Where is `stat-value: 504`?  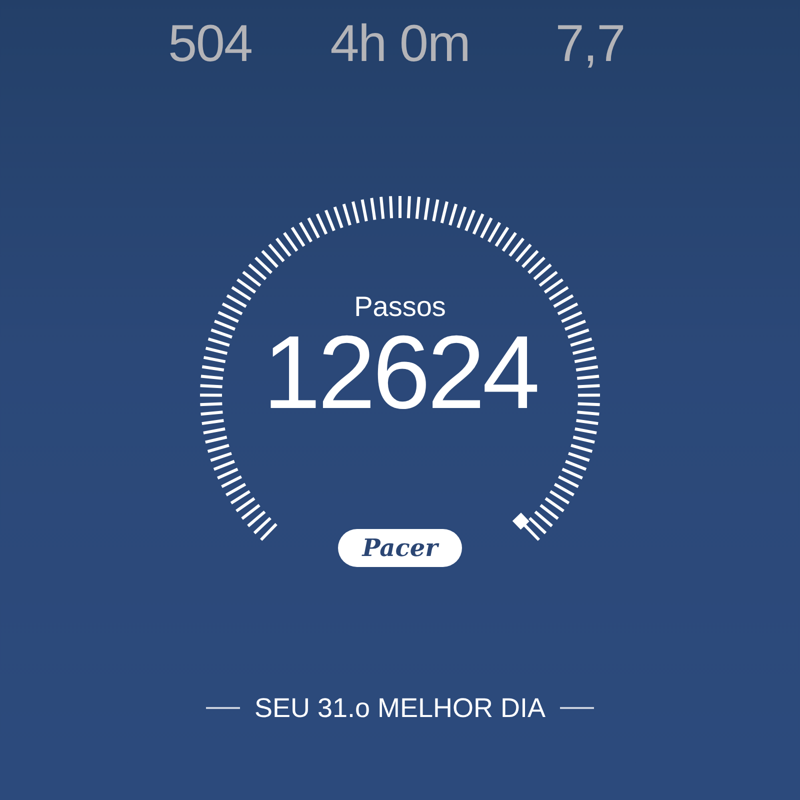
stat-value: 504 is located at coordinates (210, 46).